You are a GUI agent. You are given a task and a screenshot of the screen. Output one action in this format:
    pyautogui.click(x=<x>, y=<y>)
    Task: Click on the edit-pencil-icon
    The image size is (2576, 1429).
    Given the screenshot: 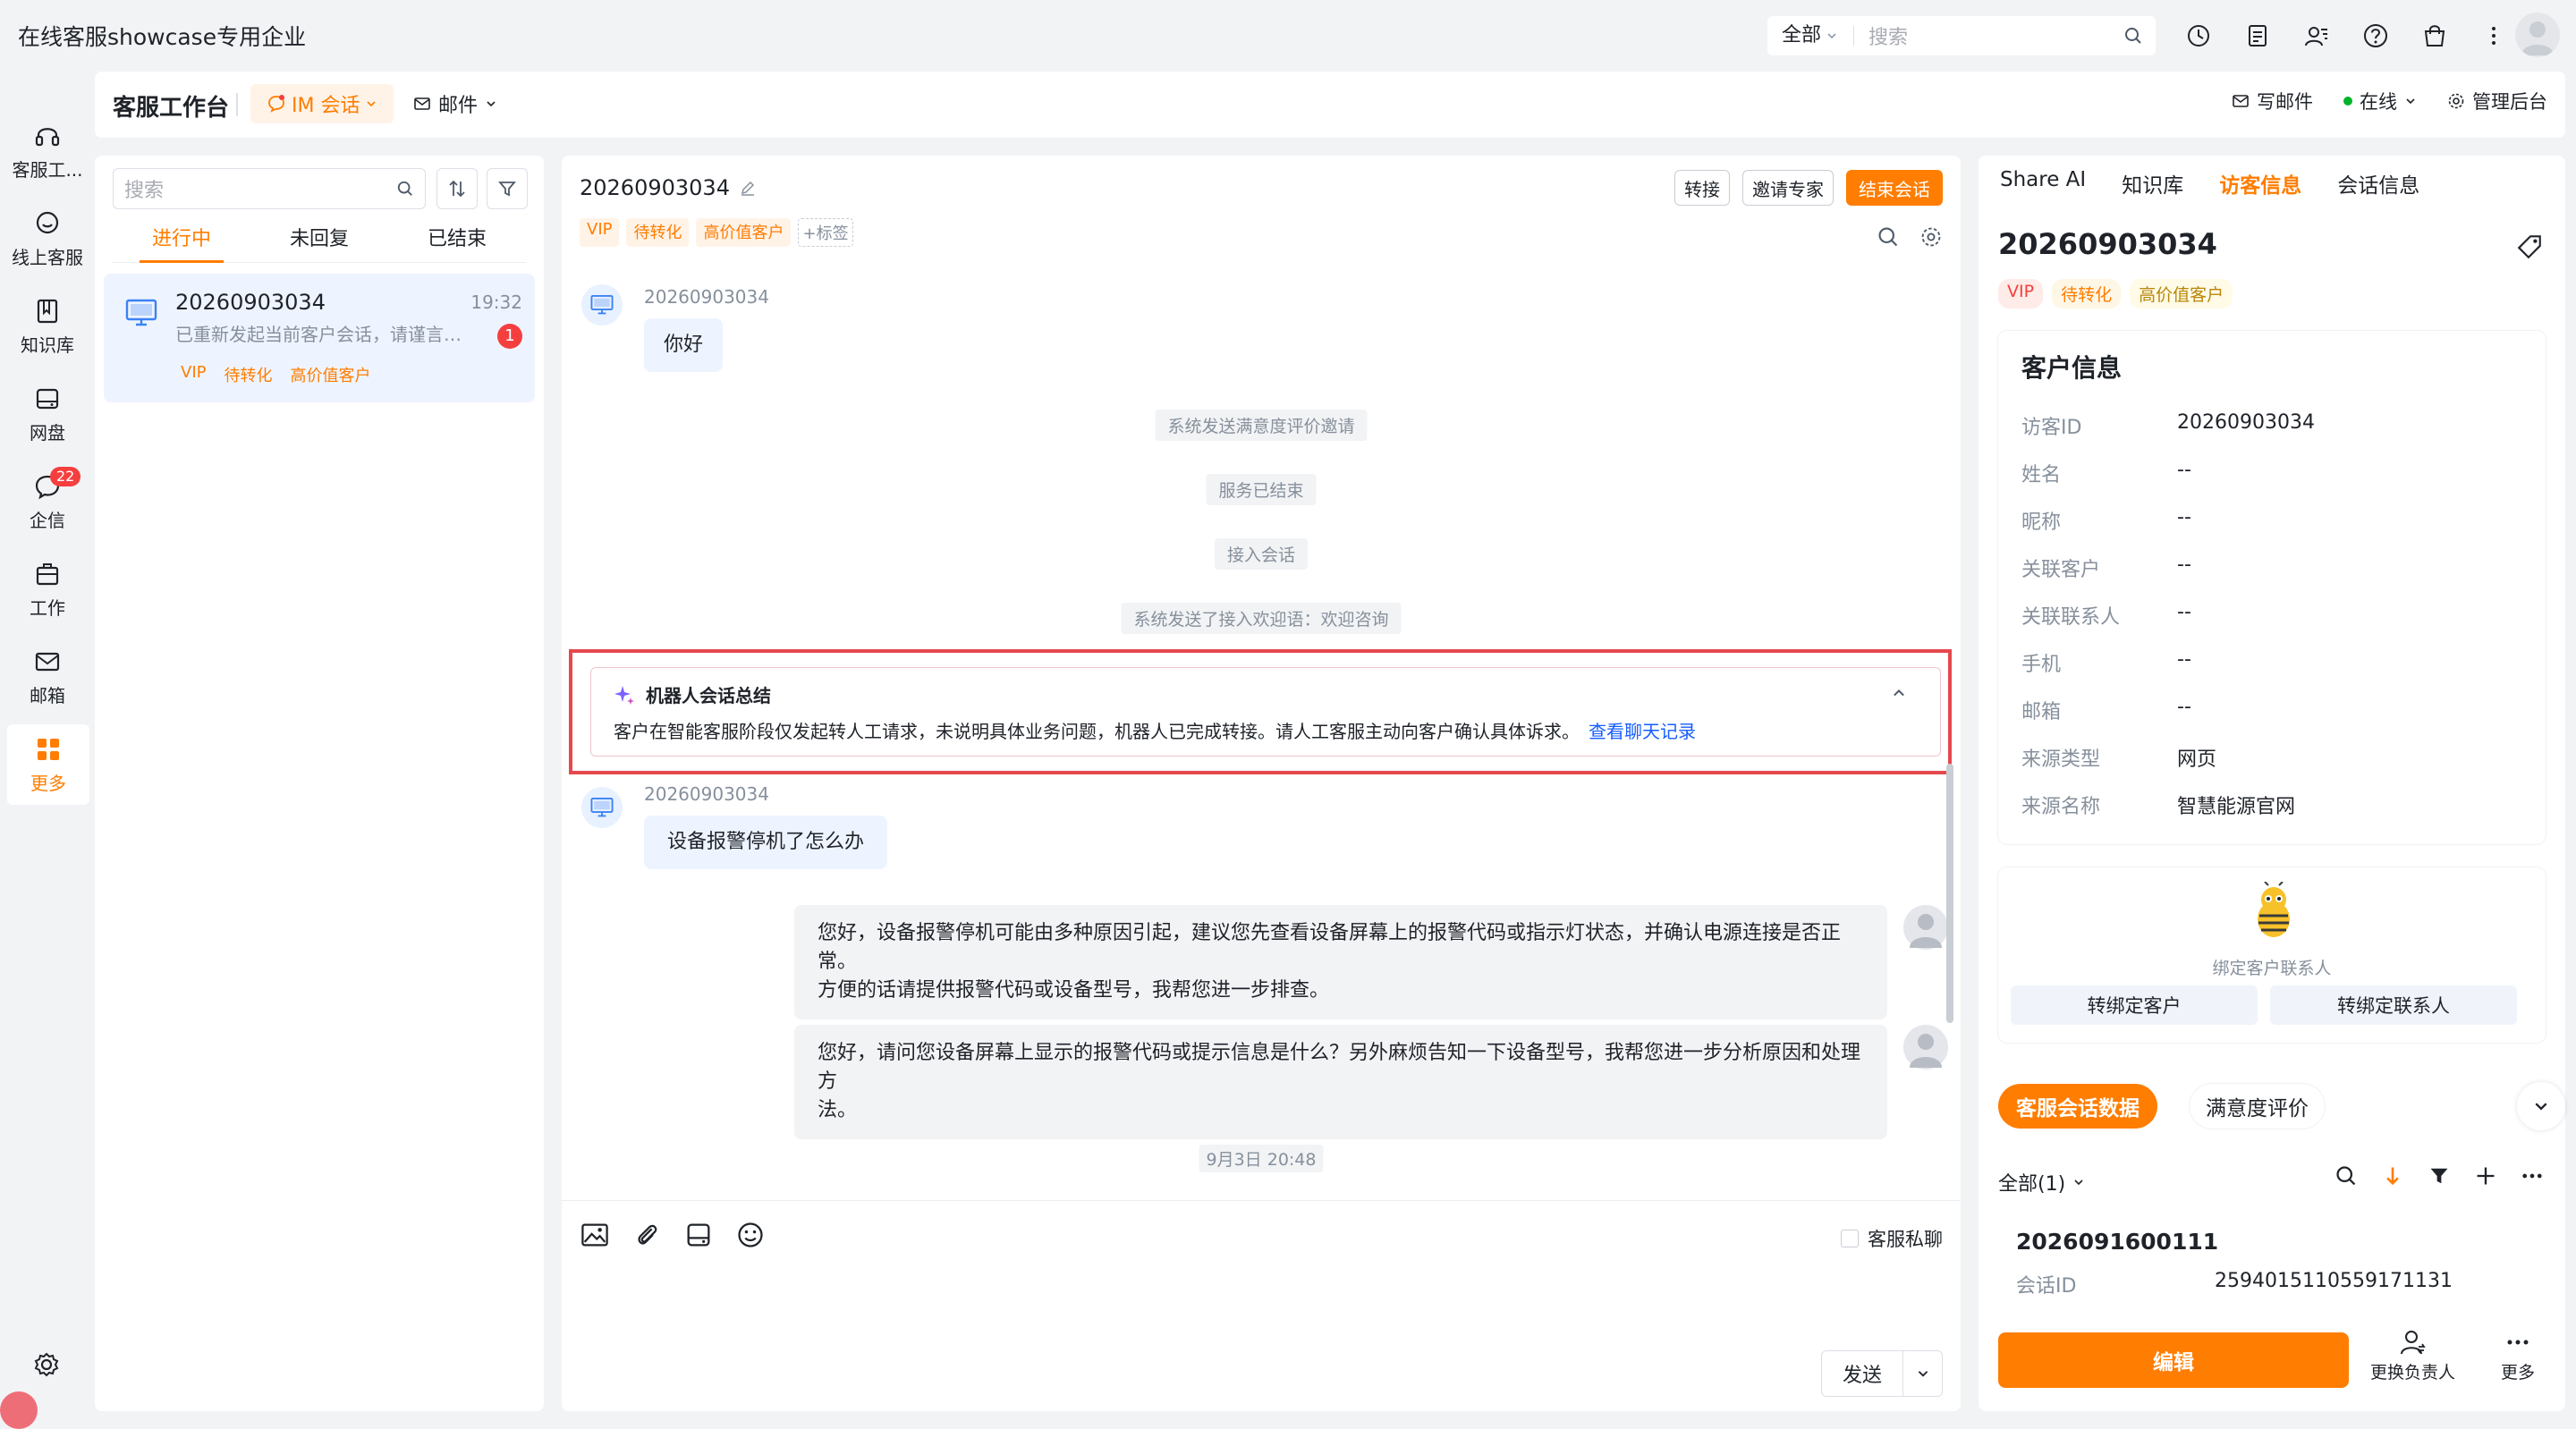 What is the action you would take?
    pyautogui.click(x=748, y=188)
    